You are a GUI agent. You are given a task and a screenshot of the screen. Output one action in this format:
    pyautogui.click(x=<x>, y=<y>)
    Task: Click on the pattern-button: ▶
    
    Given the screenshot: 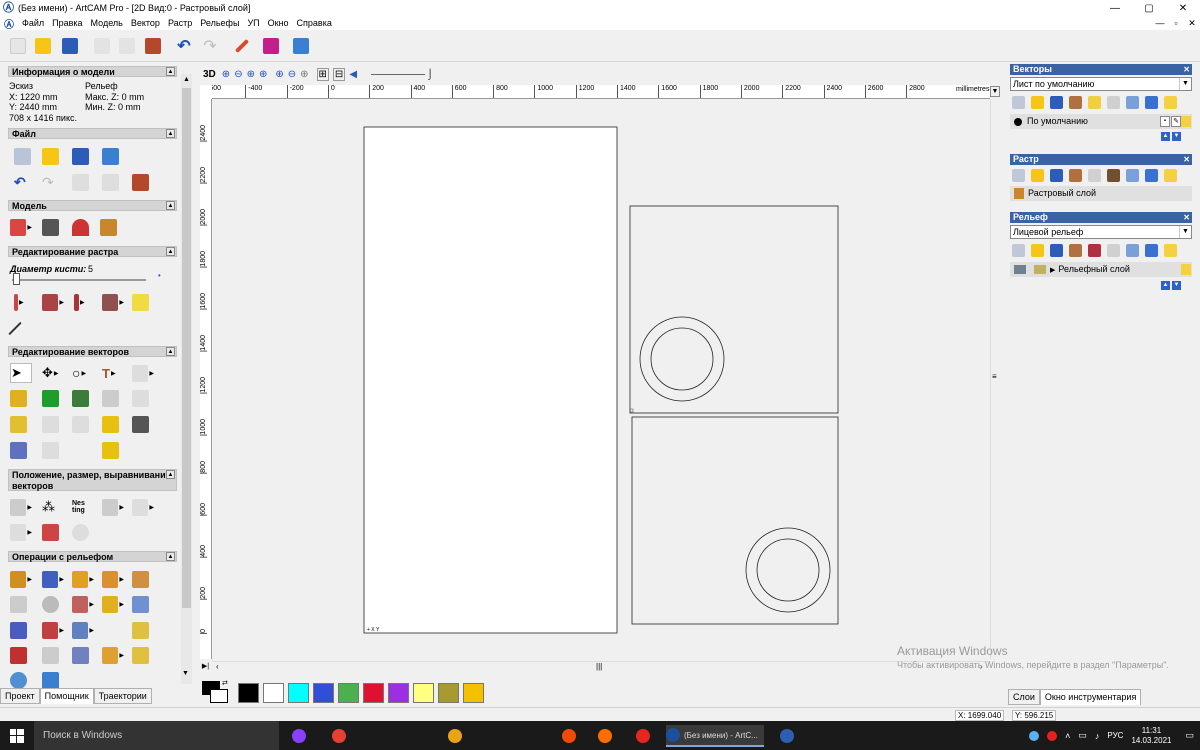 What is the action you would take?
    pyautogui.click(x=143, y=507)
    